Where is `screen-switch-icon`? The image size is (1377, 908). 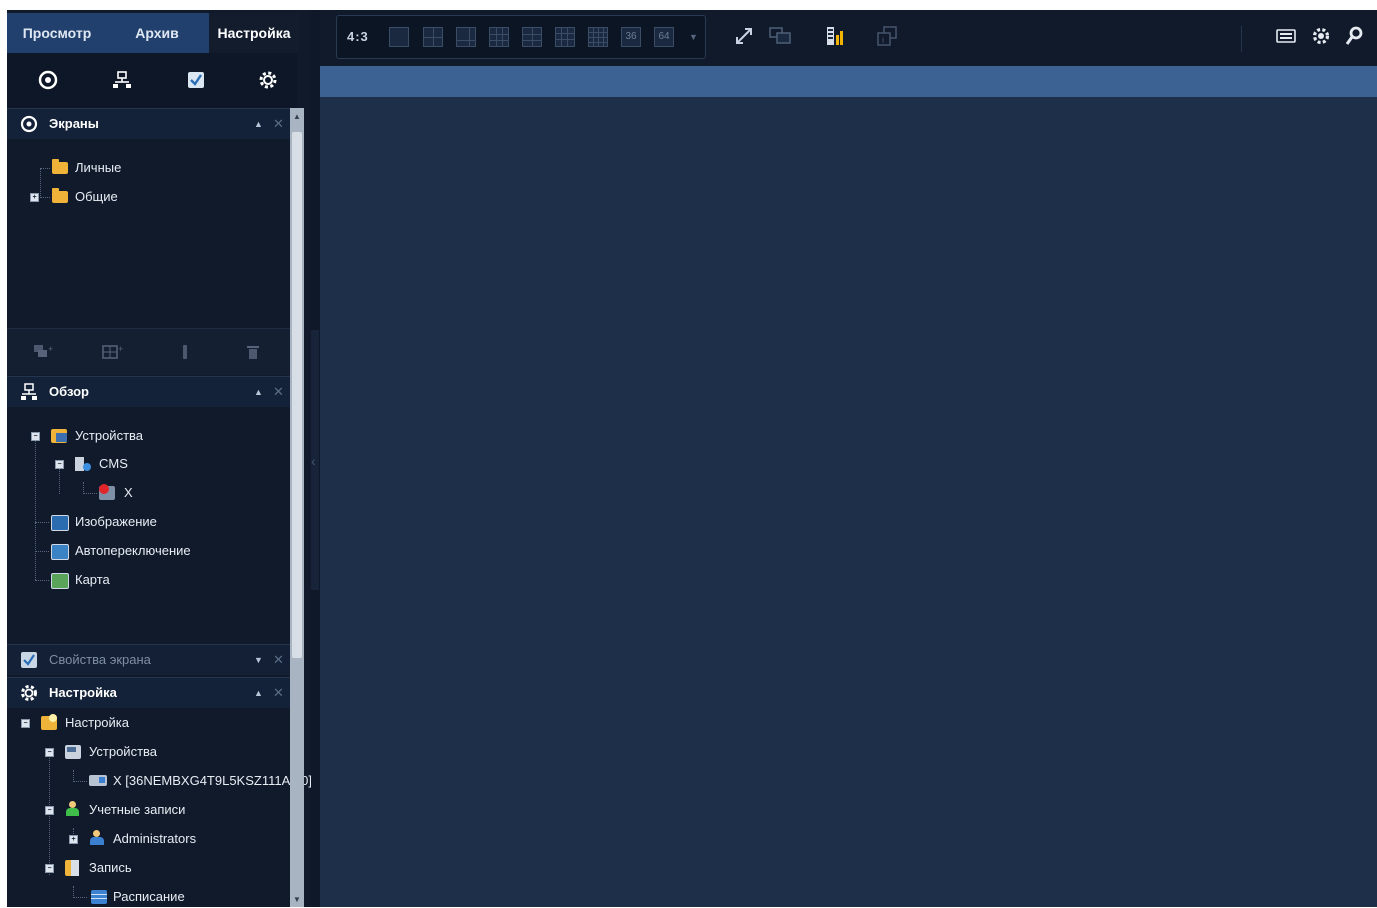 screen-switch-icon is located at coordinates (780, 36).